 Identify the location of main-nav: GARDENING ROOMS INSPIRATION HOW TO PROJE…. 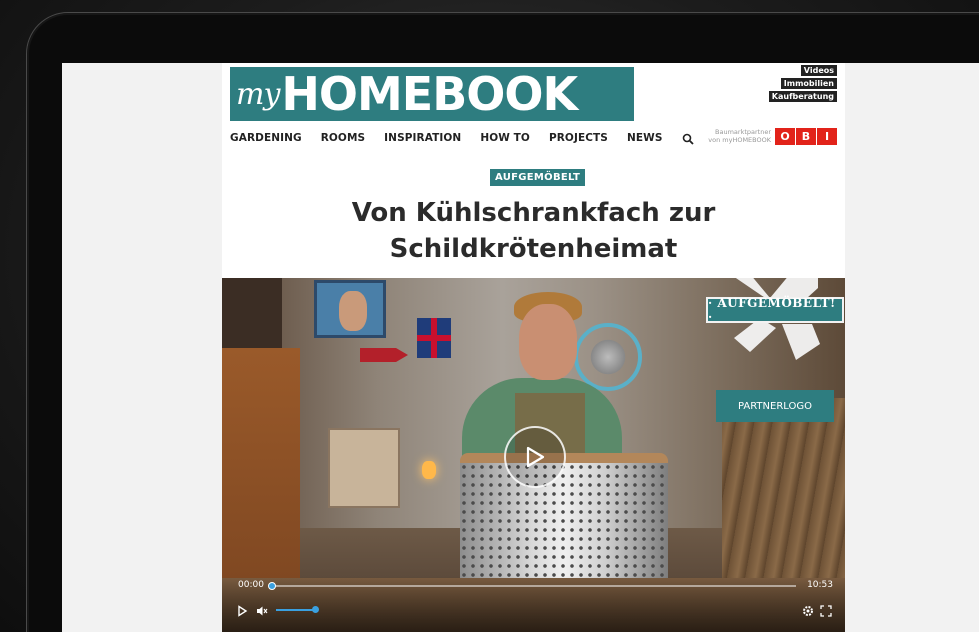
(462, 138).